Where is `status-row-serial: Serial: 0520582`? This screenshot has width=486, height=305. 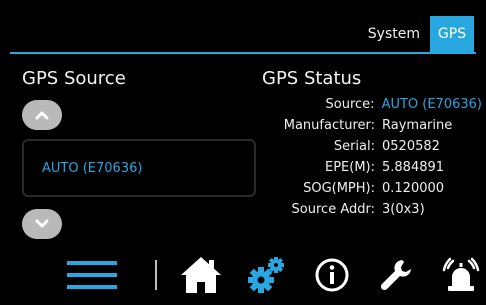 status-row-serial: Serial: 0520582 is located at coordinates (372, 146).